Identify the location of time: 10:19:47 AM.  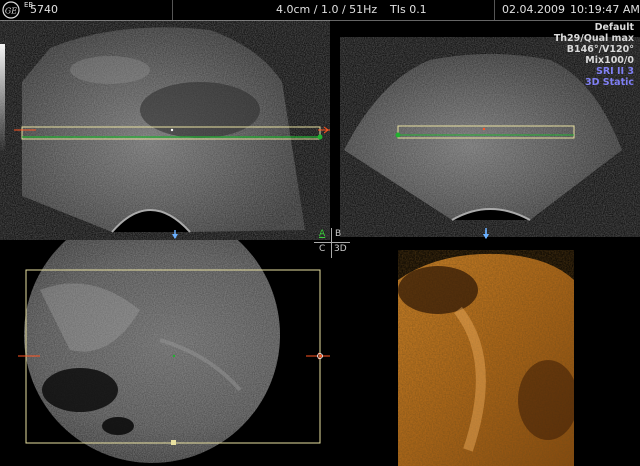
(605, 9).